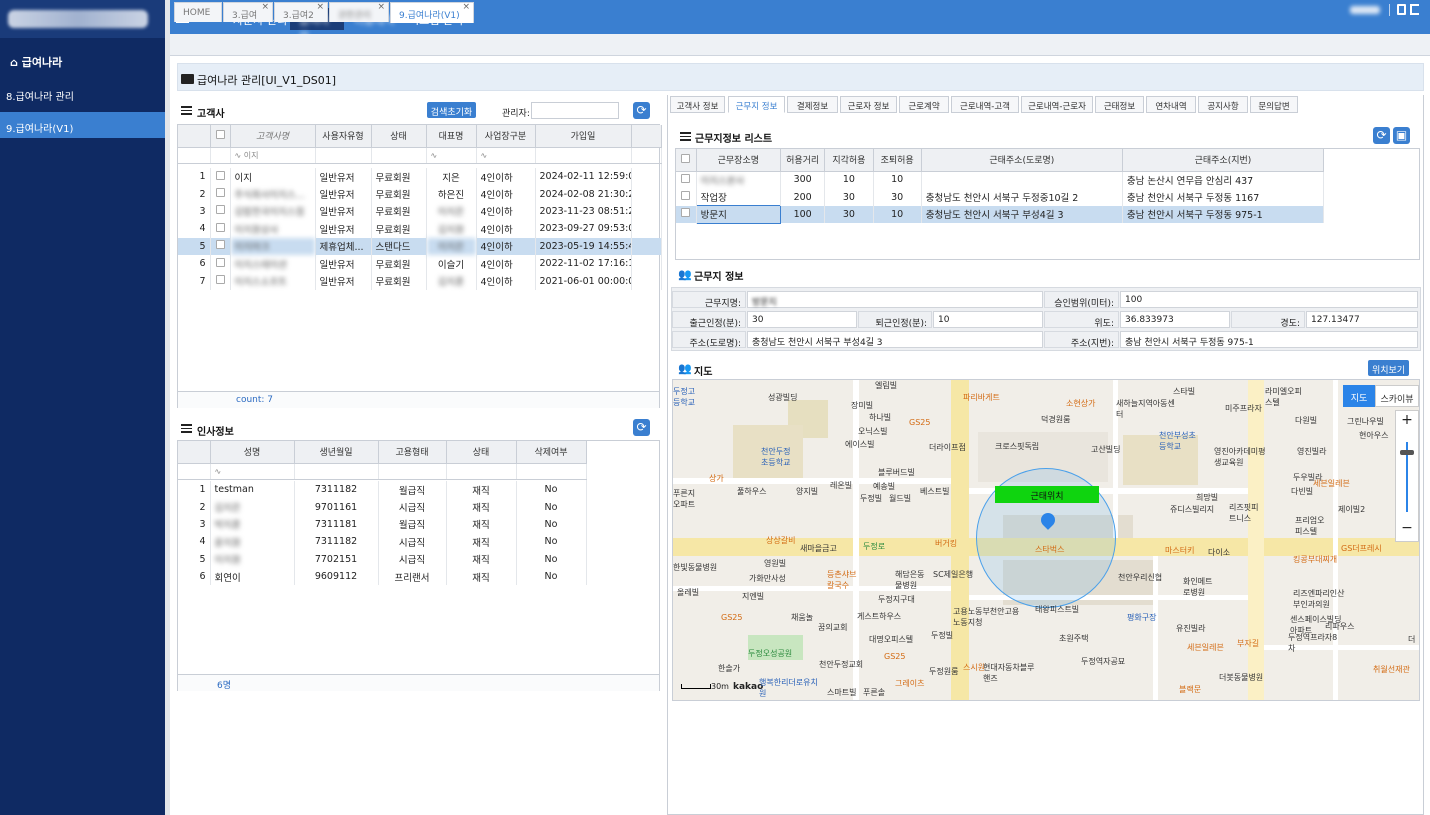  Describe the element at coordinates (1000, 180) in the screenshot. I see `table-row: 이지스본사 300 10 10 충남 논산시 연무읍 안심리 437` at that location.